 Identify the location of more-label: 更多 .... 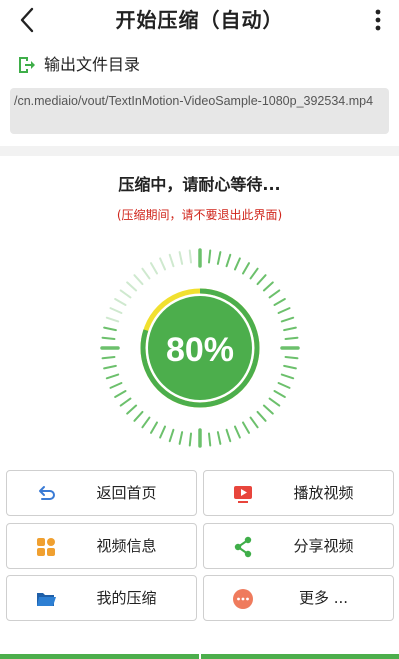
(323, 598).